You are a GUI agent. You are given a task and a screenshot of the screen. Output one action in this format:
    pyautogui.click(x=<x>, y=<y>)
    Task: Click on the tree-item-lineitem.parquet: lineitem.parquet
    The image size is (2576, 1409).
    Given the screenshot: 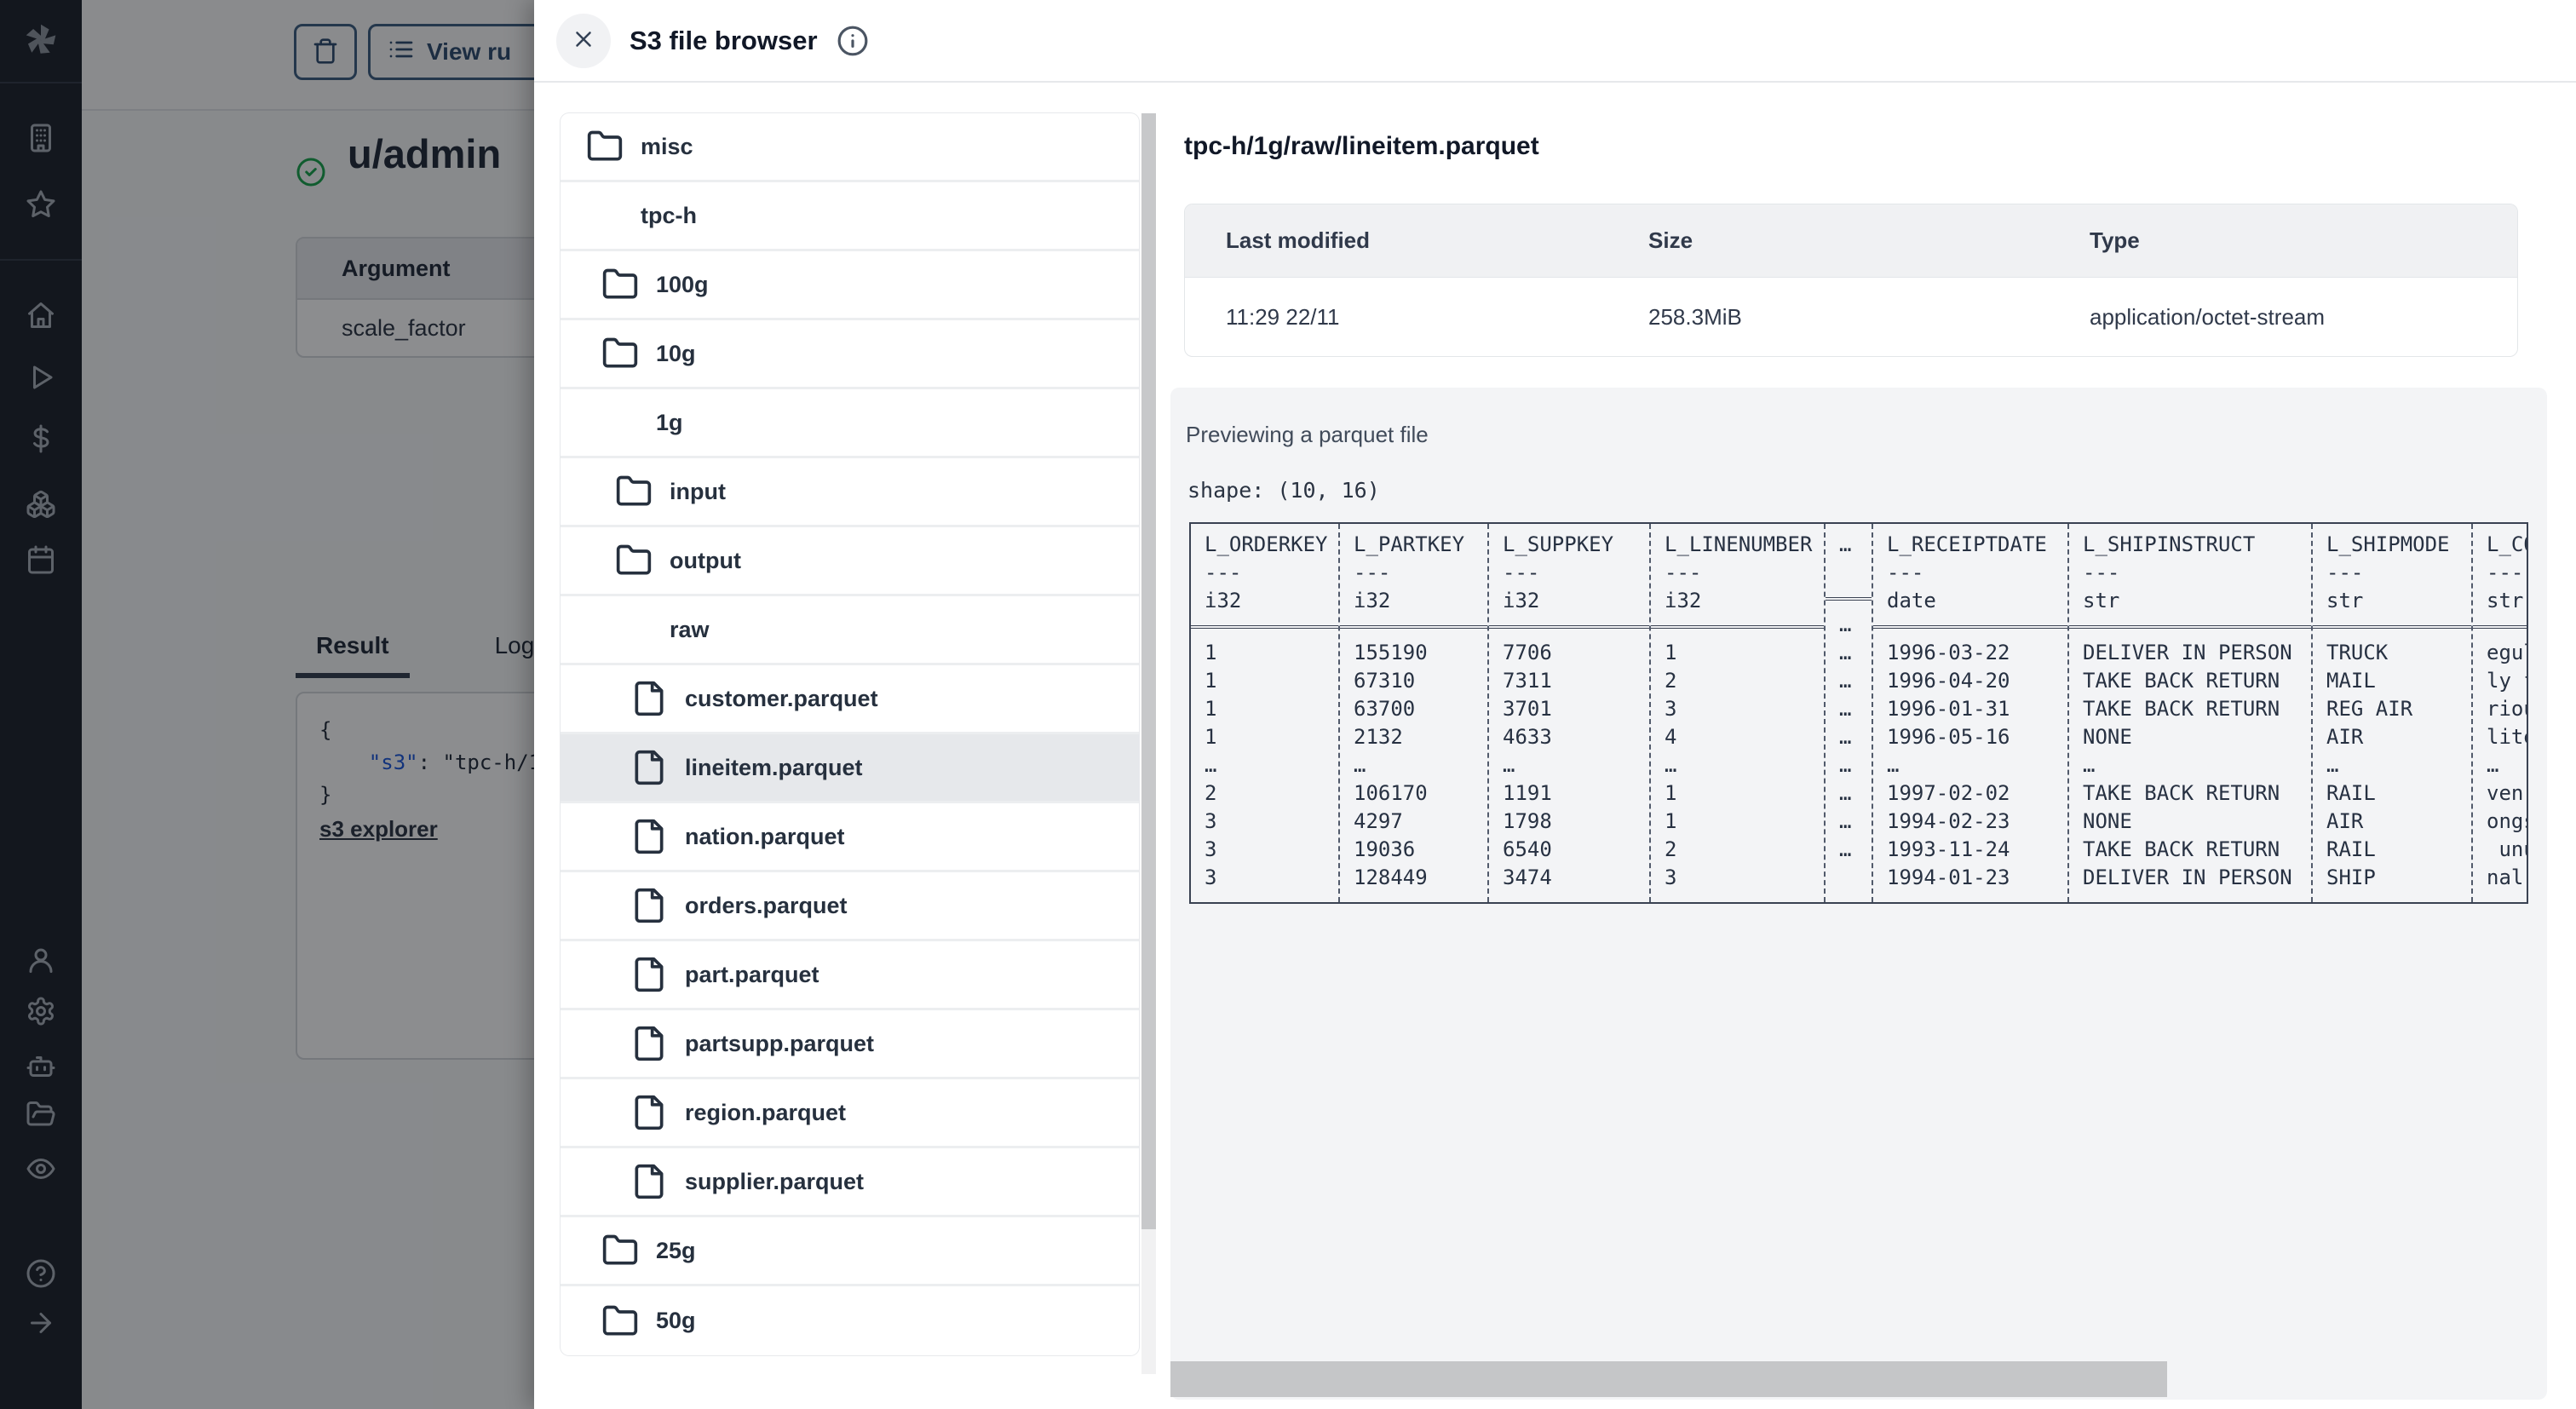 What is the action you would take?
    pyautogui.click(x=850, y=768)
    